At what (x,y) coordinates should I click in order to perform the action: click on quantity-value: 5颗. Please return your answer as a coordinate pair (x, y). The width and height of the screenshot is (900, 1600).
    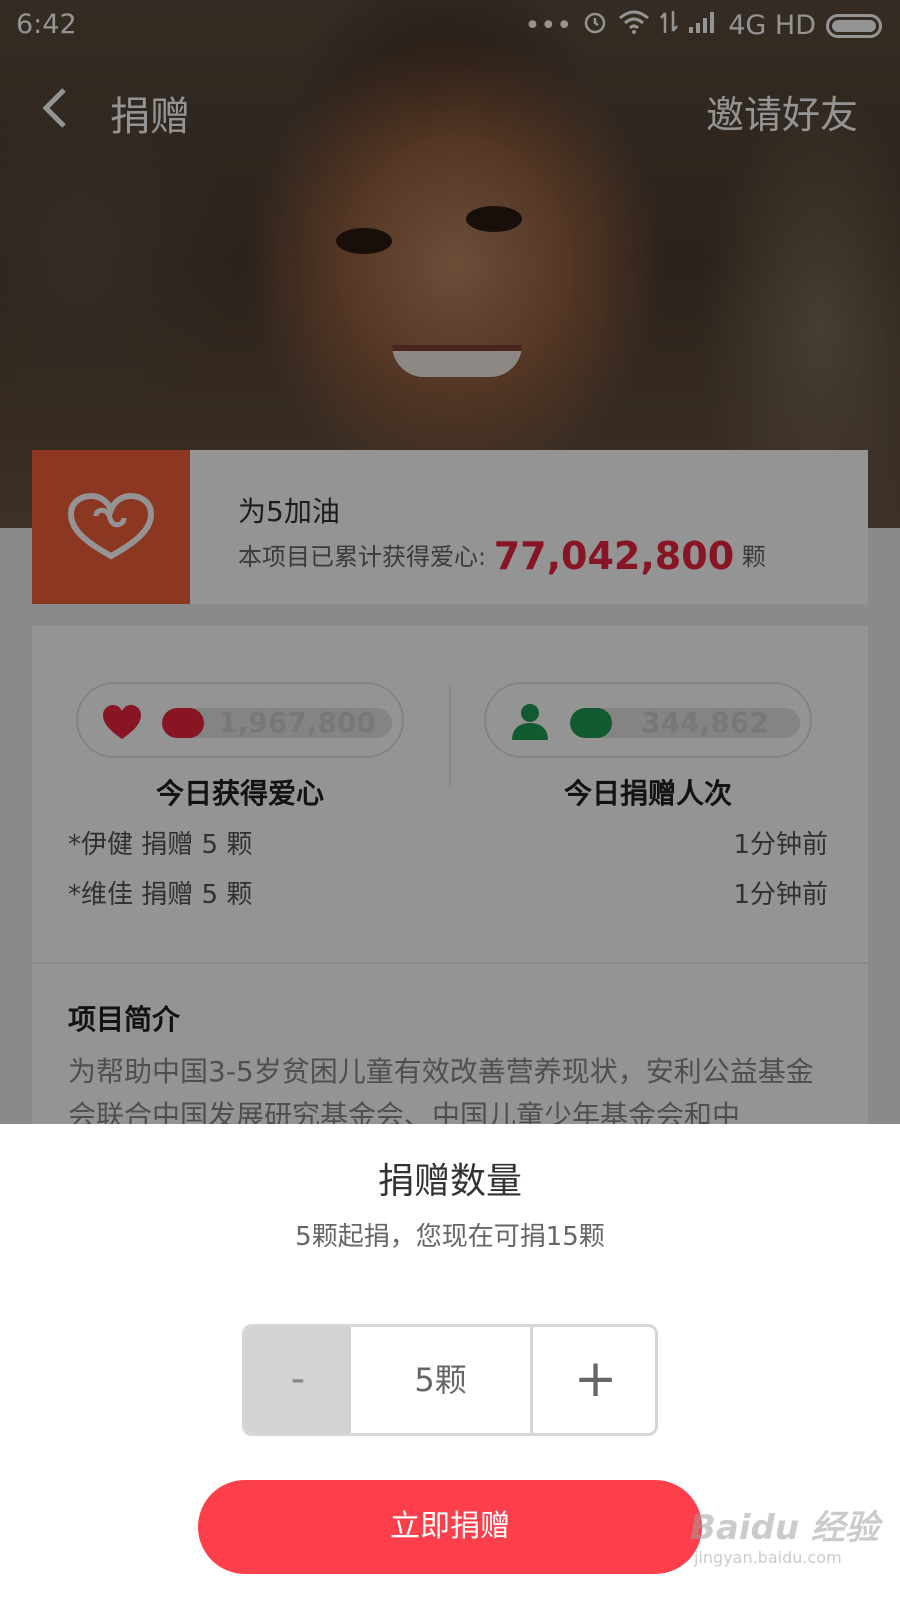
    Looking at the image, I should click on (442, 1380).